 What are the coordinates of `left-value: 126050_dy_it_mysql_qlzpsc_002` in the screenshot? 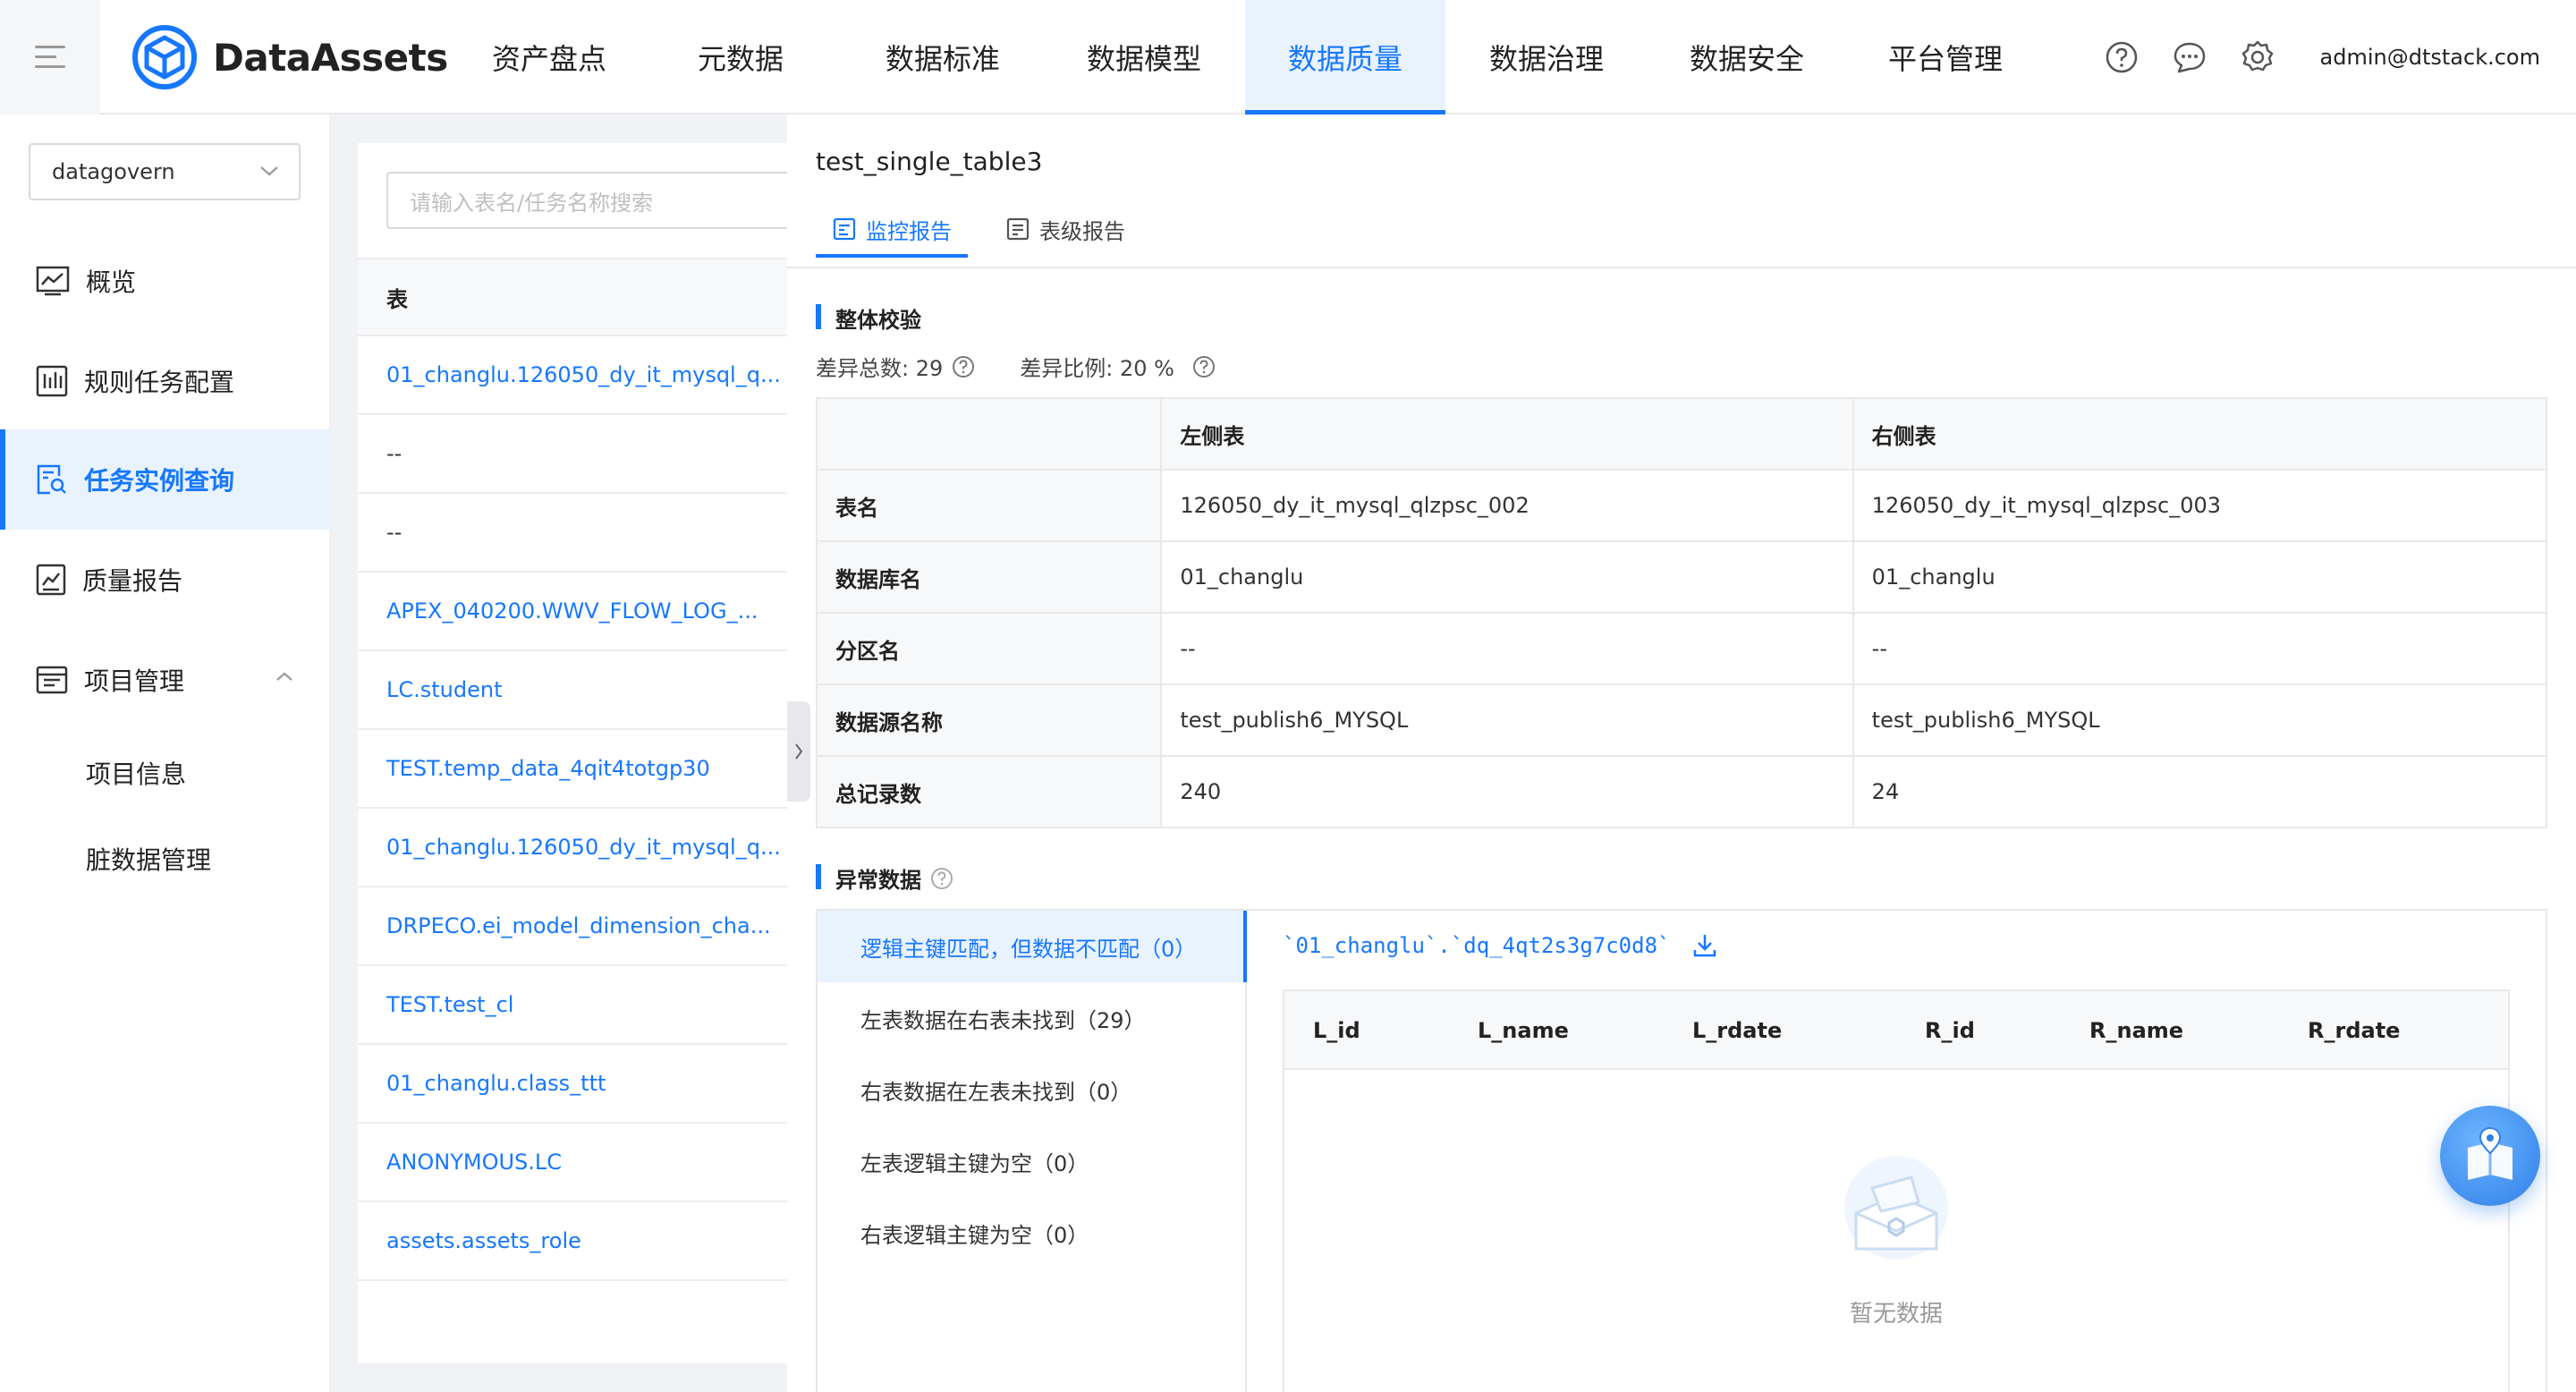 It's located at (1507, 505).